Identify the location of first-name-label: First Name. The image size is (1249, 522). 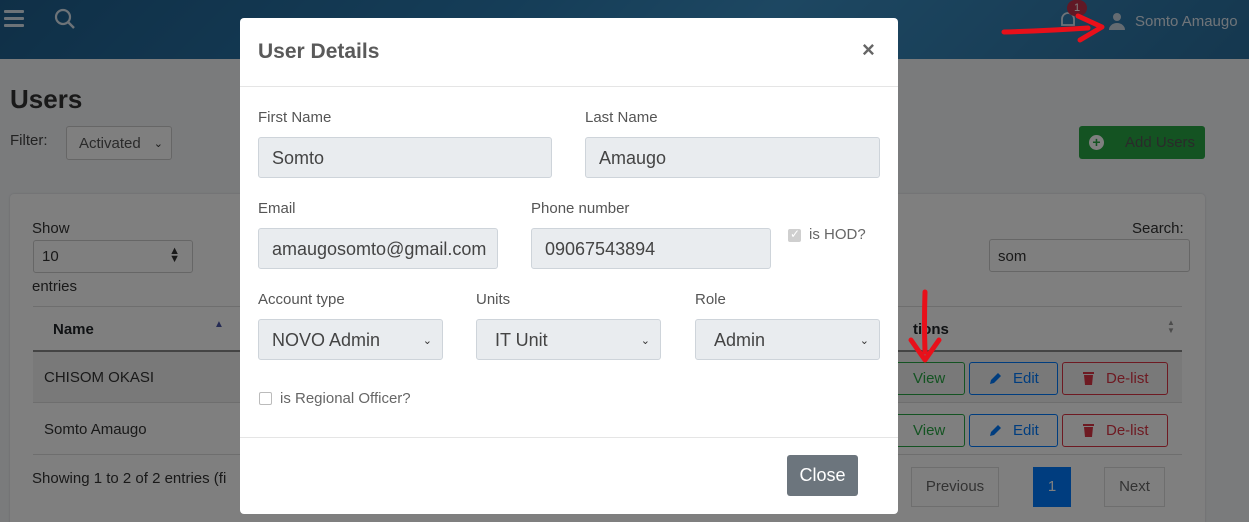
(295, 117).